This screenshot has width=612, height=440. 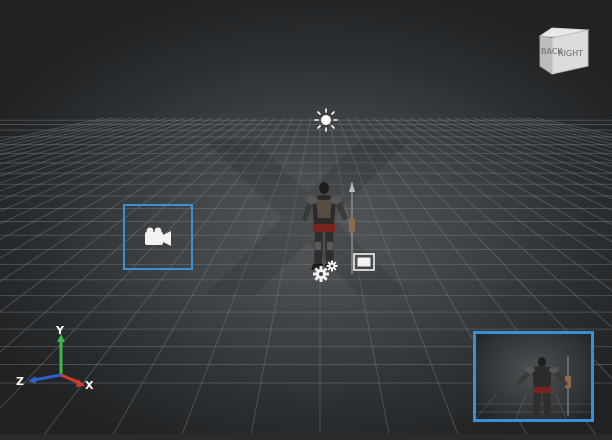 What do you see at coordinates (326, 271) in the screenshot?
I see `gear-icon` at bounding box center [326, 271].